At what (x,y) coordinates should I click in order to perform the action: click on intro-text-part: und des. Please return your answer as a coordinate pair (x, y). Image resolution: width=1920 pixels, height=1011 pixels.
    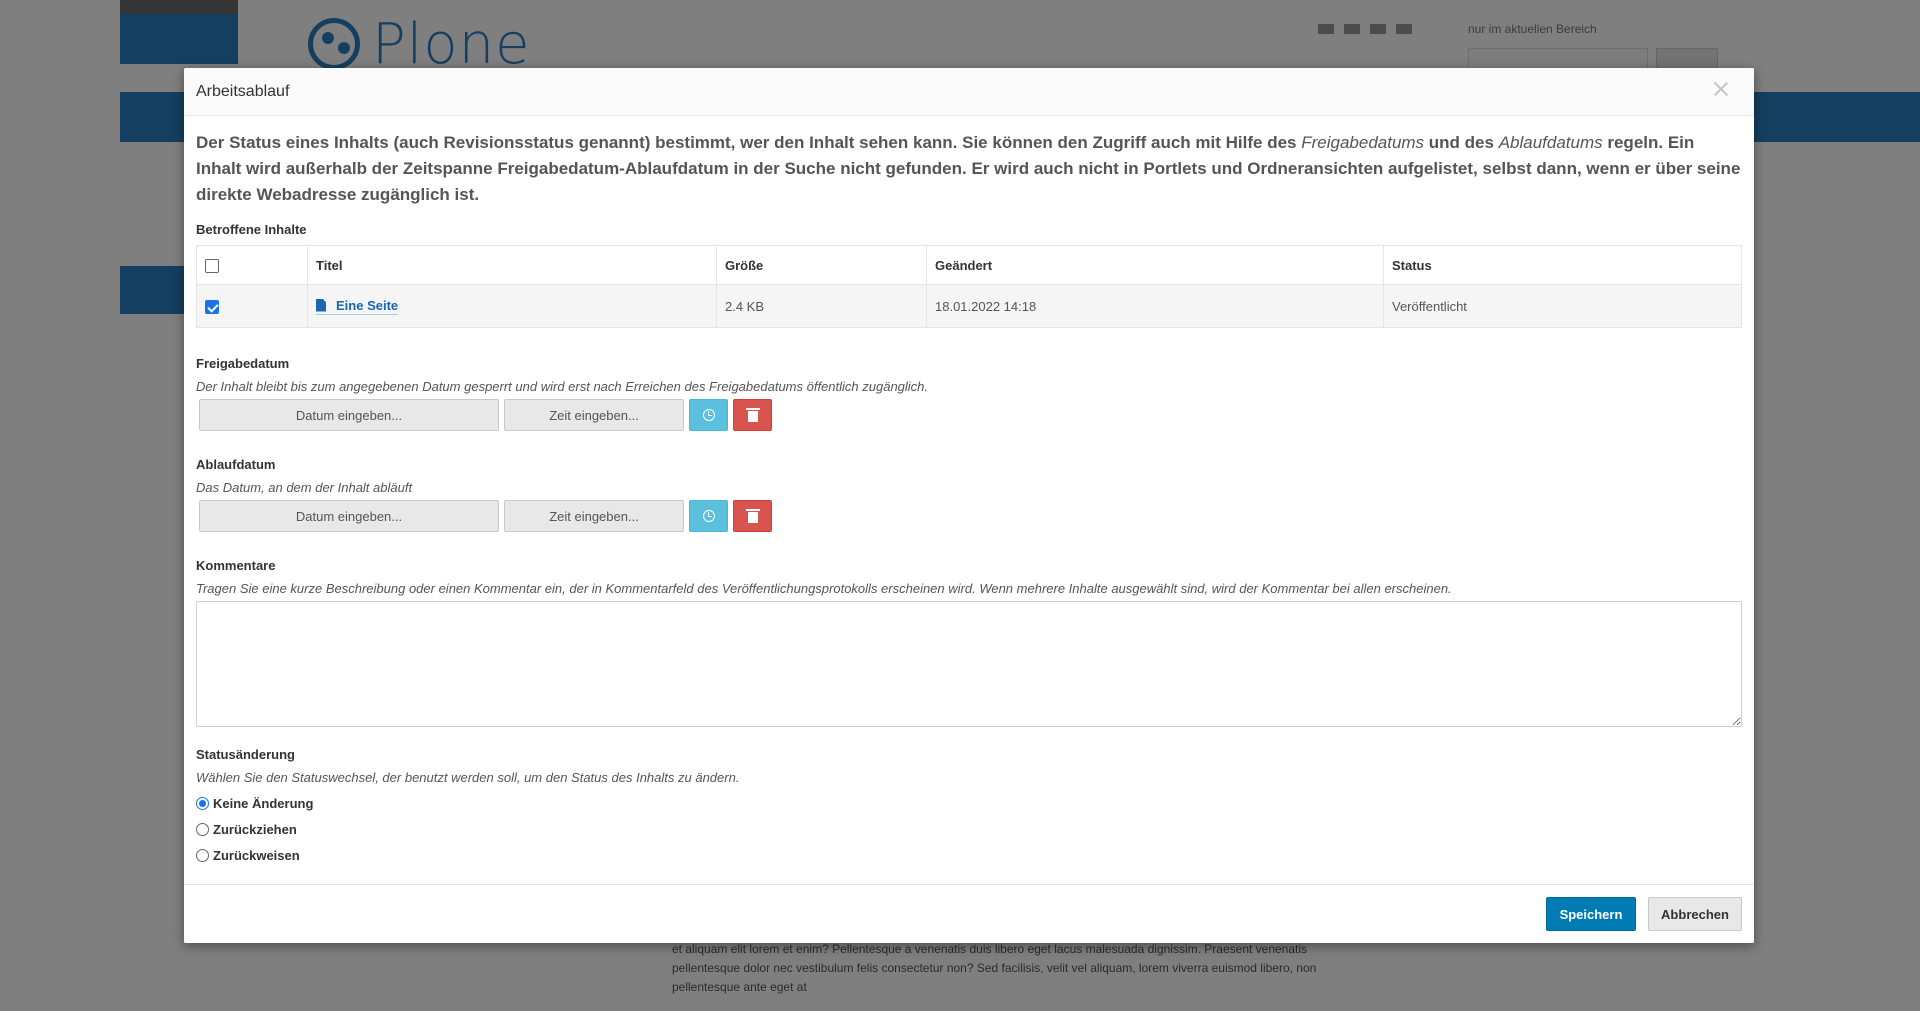
    Looking at the image, I should click on (1461, 142).